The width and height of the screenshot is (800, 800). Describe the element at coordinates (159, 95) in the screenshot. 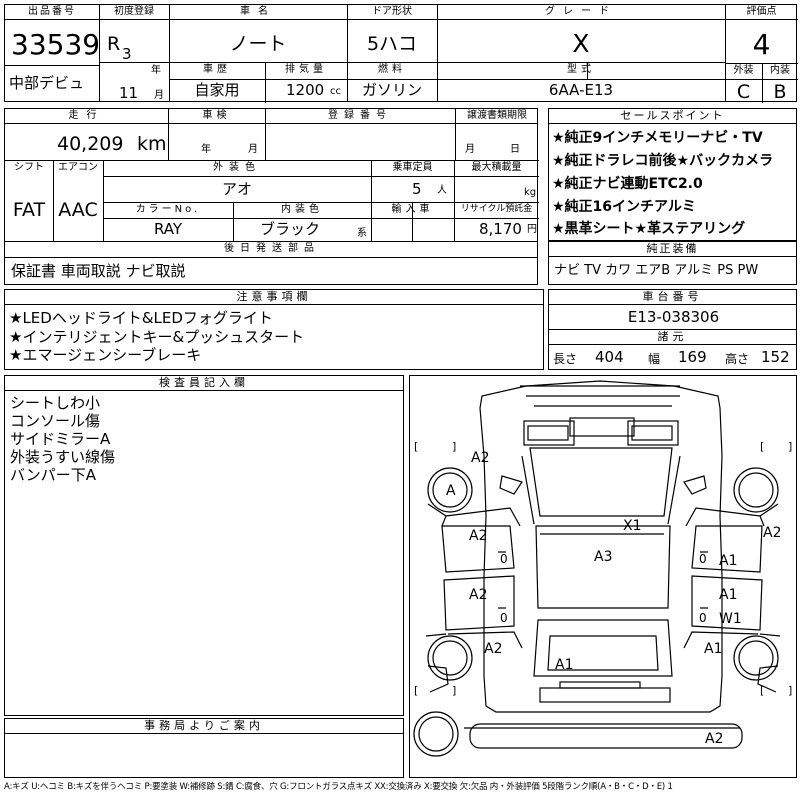

I see `month-unit: 月` at that location.